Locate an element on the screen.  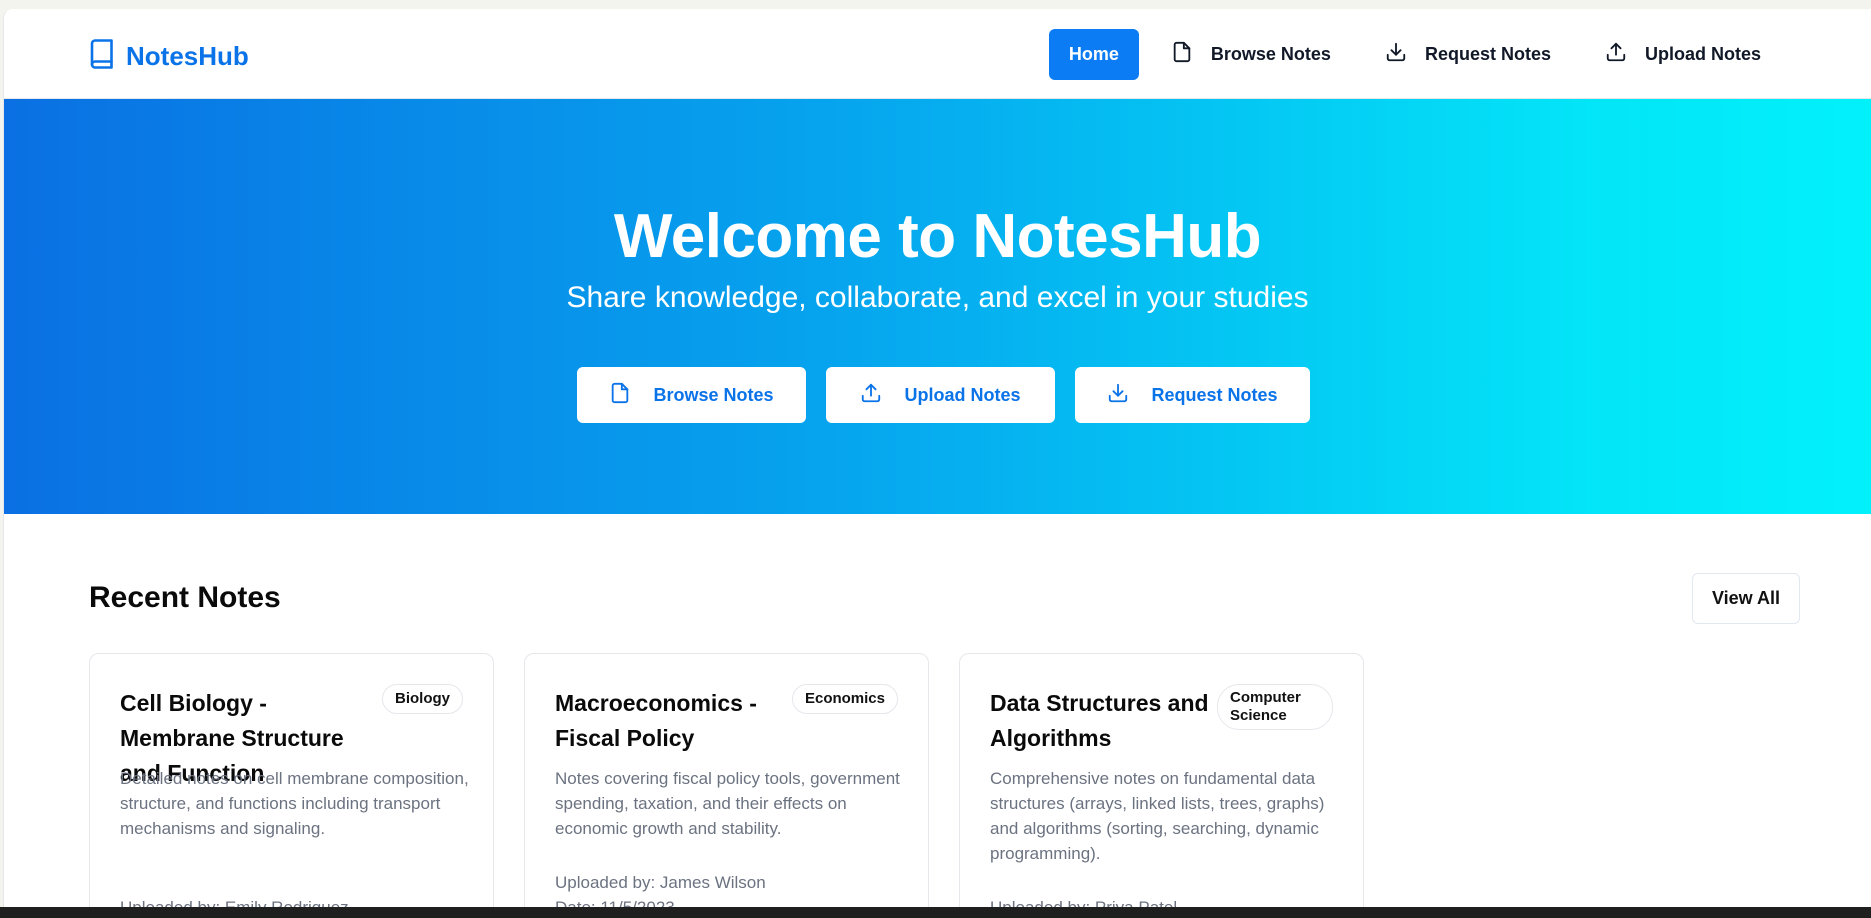
nav-browse-notes-label: Browse Notes is located at coordinates (1270, 54).